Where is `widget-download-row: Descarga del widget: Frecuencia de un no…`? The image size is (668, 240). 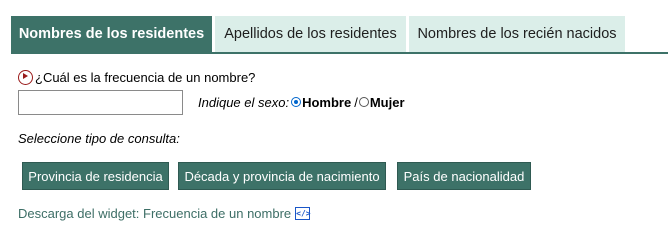
widget-download-row: Descarga del widget: Frecuencia de un no… is located at coordinates (164, 213).